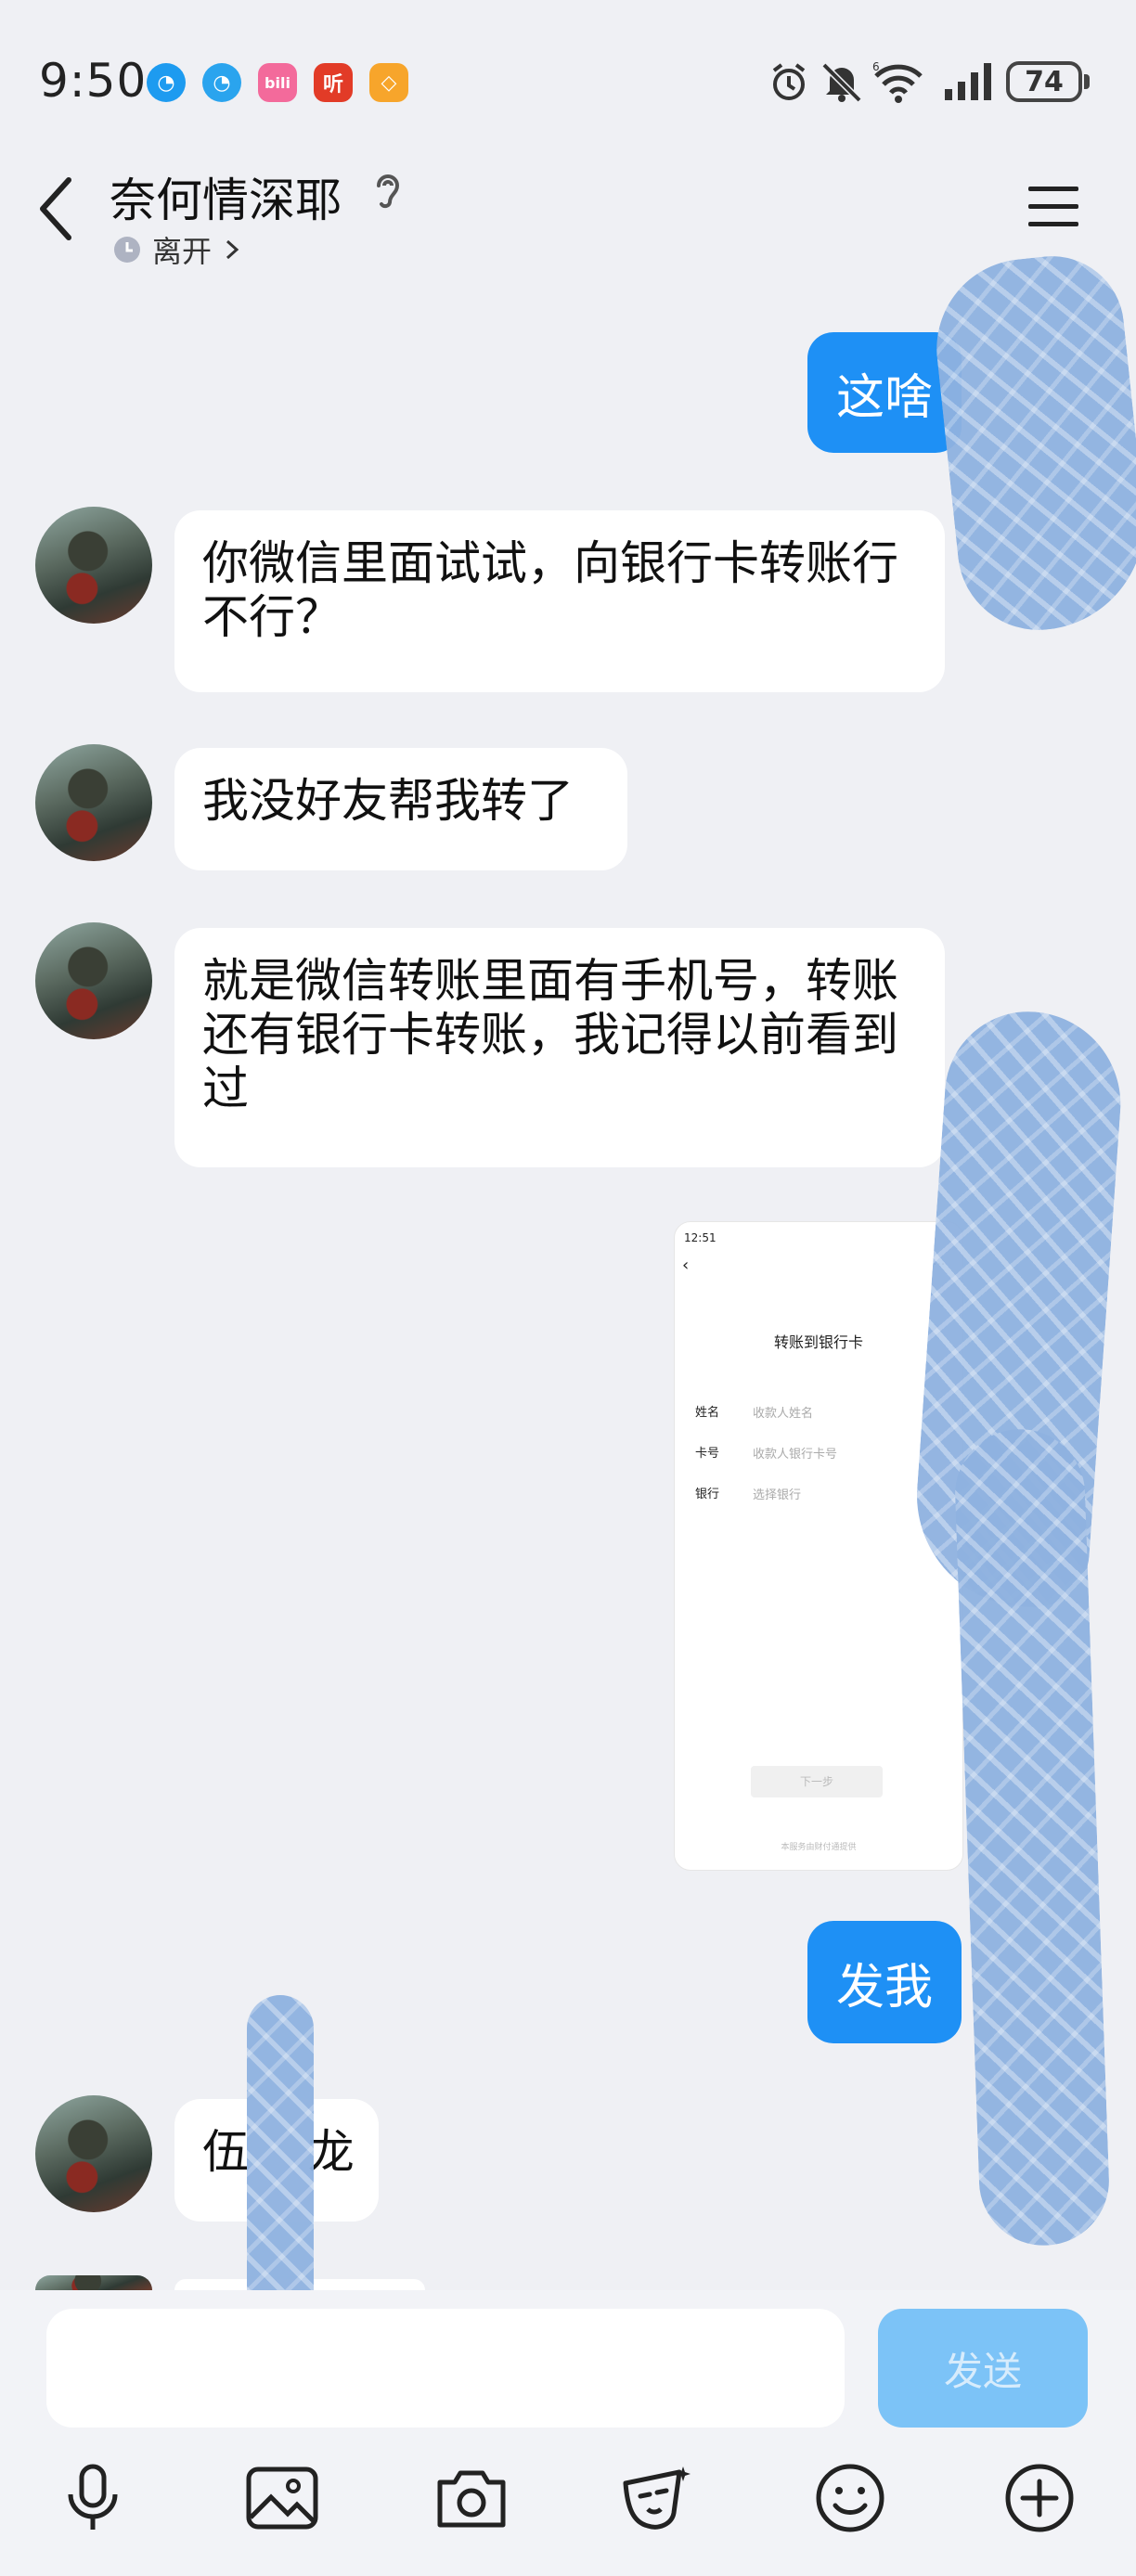  Describe the element at coordinates (1087, 82) in the screenshot. I see `battery-nub` at that location.